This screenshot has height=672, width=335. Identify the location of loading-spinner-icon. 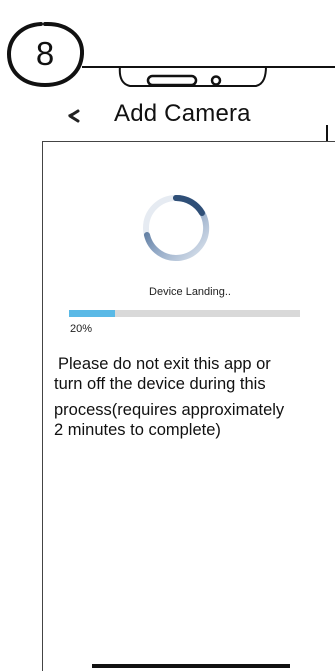
(176, 227).